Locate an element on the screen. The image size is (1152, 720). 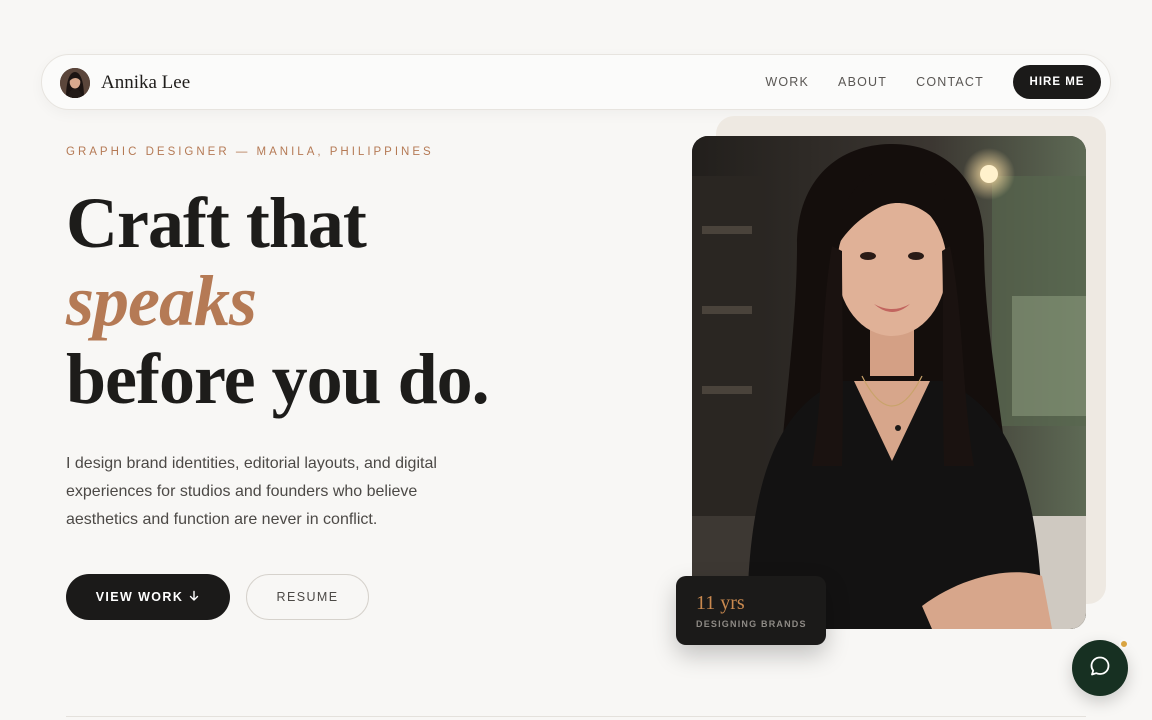
view-work-label: VIEW WORK is located at coordinates (139, 597).